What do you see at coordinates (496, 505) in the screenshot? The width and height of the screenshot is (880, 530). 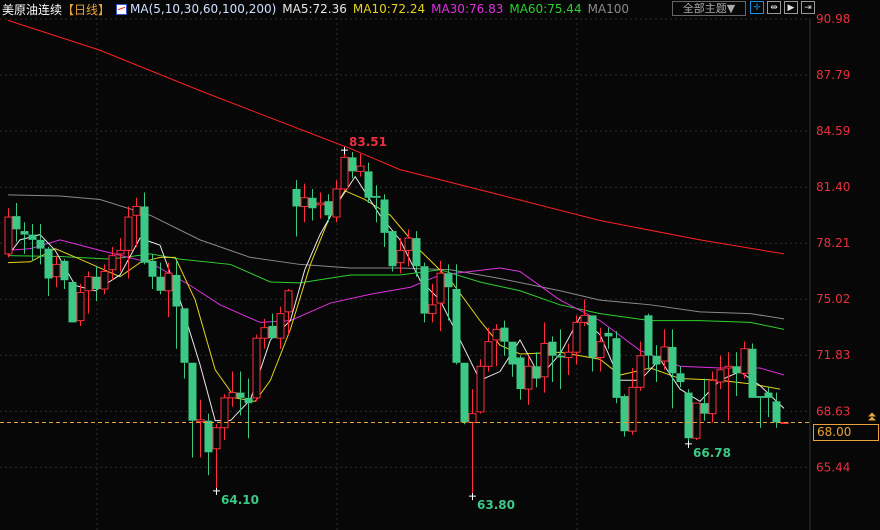 I see `extreme-price-label: 63.80` at bounding box center [496, 505].